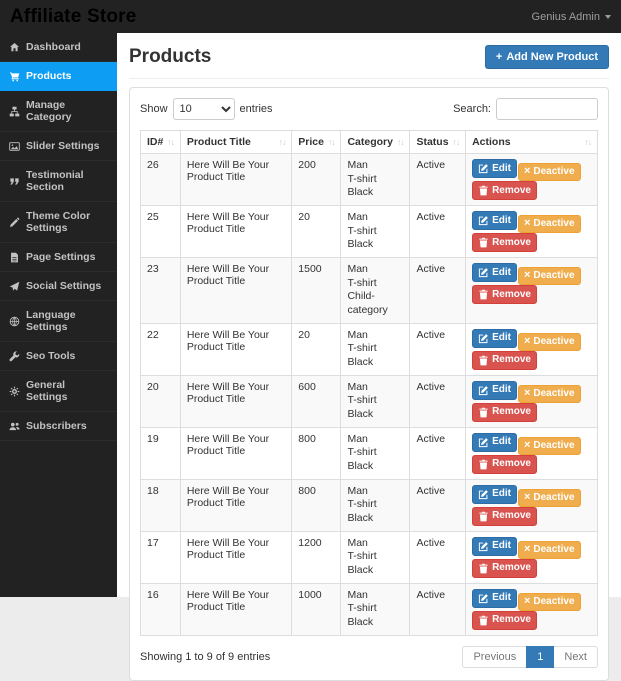 This screenshot has width=621, height=681. I want to click on column-header-label: Product Title, so click(218, 142).